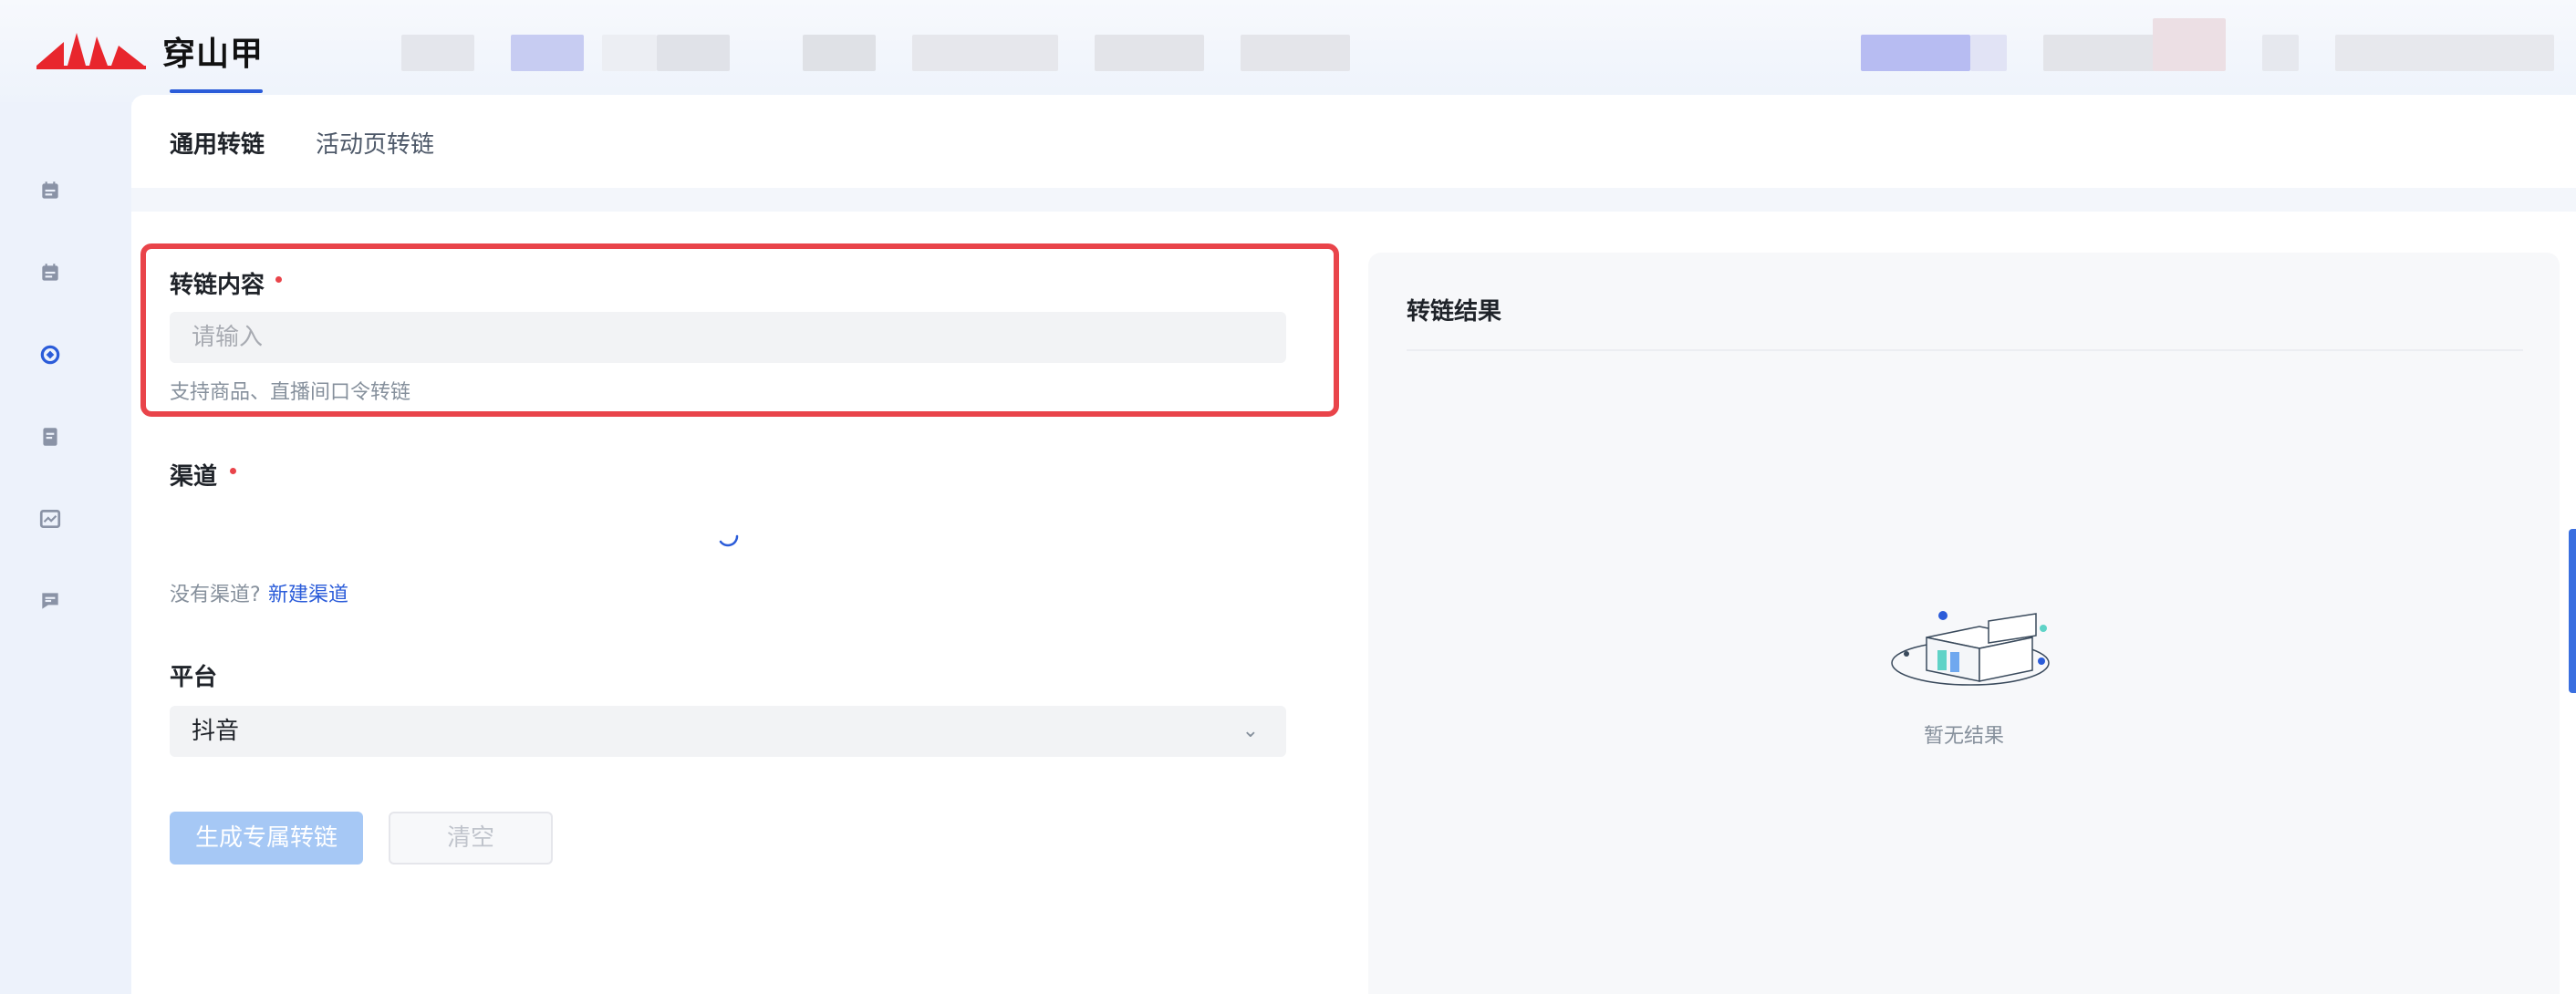 Image resolution: width=2576 pixels, height=994 pixels. I want to click on content-hint: 支持商品、直播间口令转链, so click(290, 392).